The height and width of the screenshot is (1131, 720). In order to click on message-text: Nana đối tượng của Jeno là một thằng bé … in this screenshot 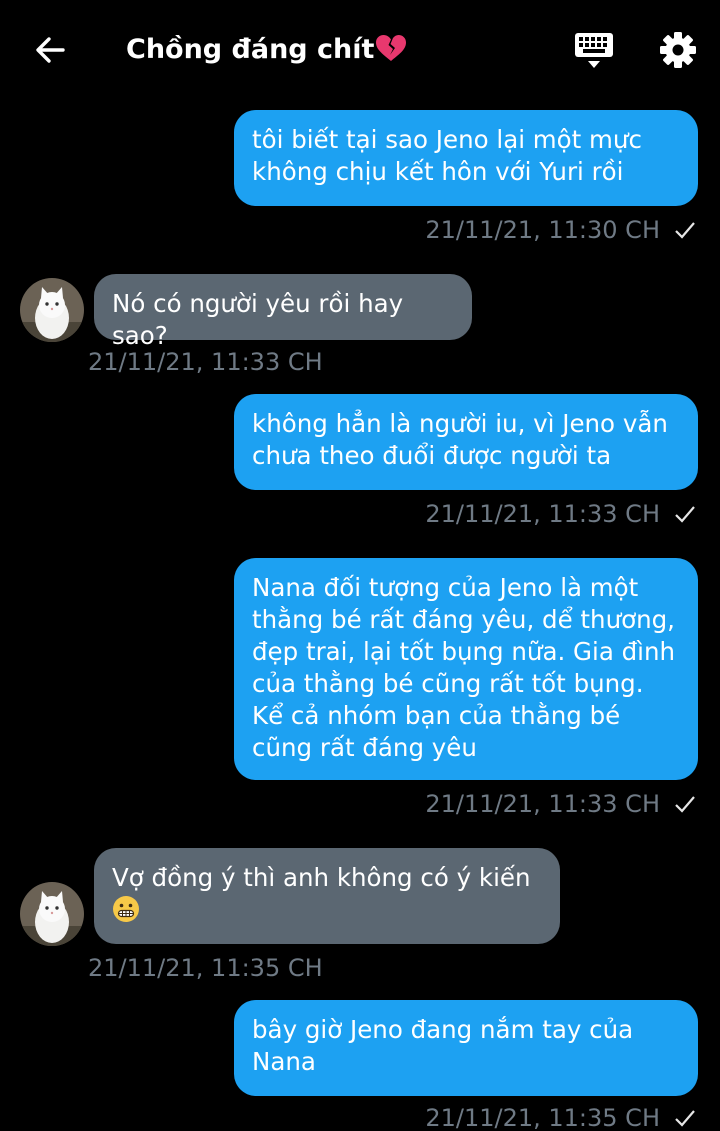, I will do `click(464, 667)`.